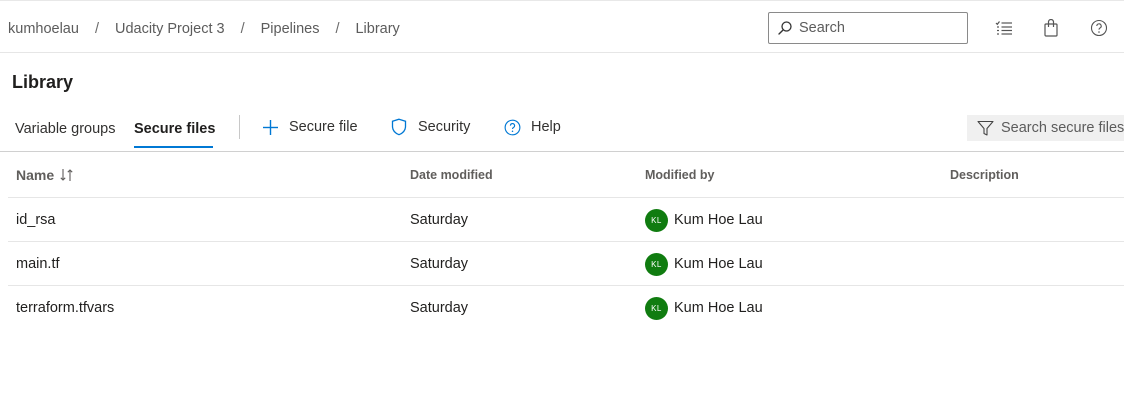 Image resolution: width=1124 pixels, height=420 pixels. Describe the element at coordinates (566, 220) in the screenshot. I see `table-row: id_rsa Saturday KL Kum Hoe Lau` at that location.